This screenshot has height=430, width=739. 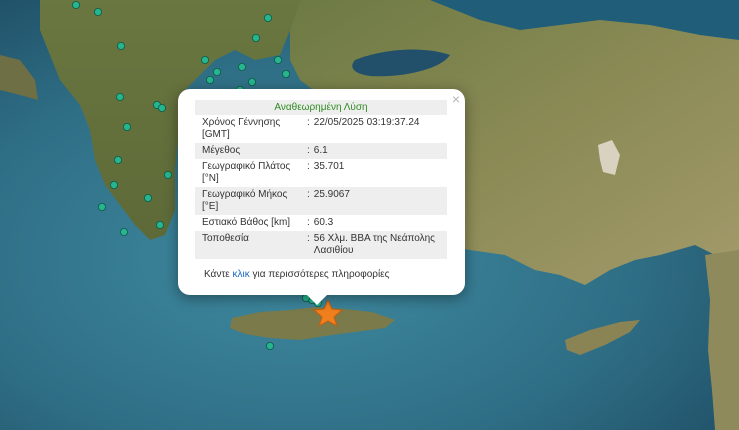 What do you see at coordinates (321, 107) in the screenshot?
I see `popup-title: Αναθεωρημένη Λύση` at bounding box center [321, 107].